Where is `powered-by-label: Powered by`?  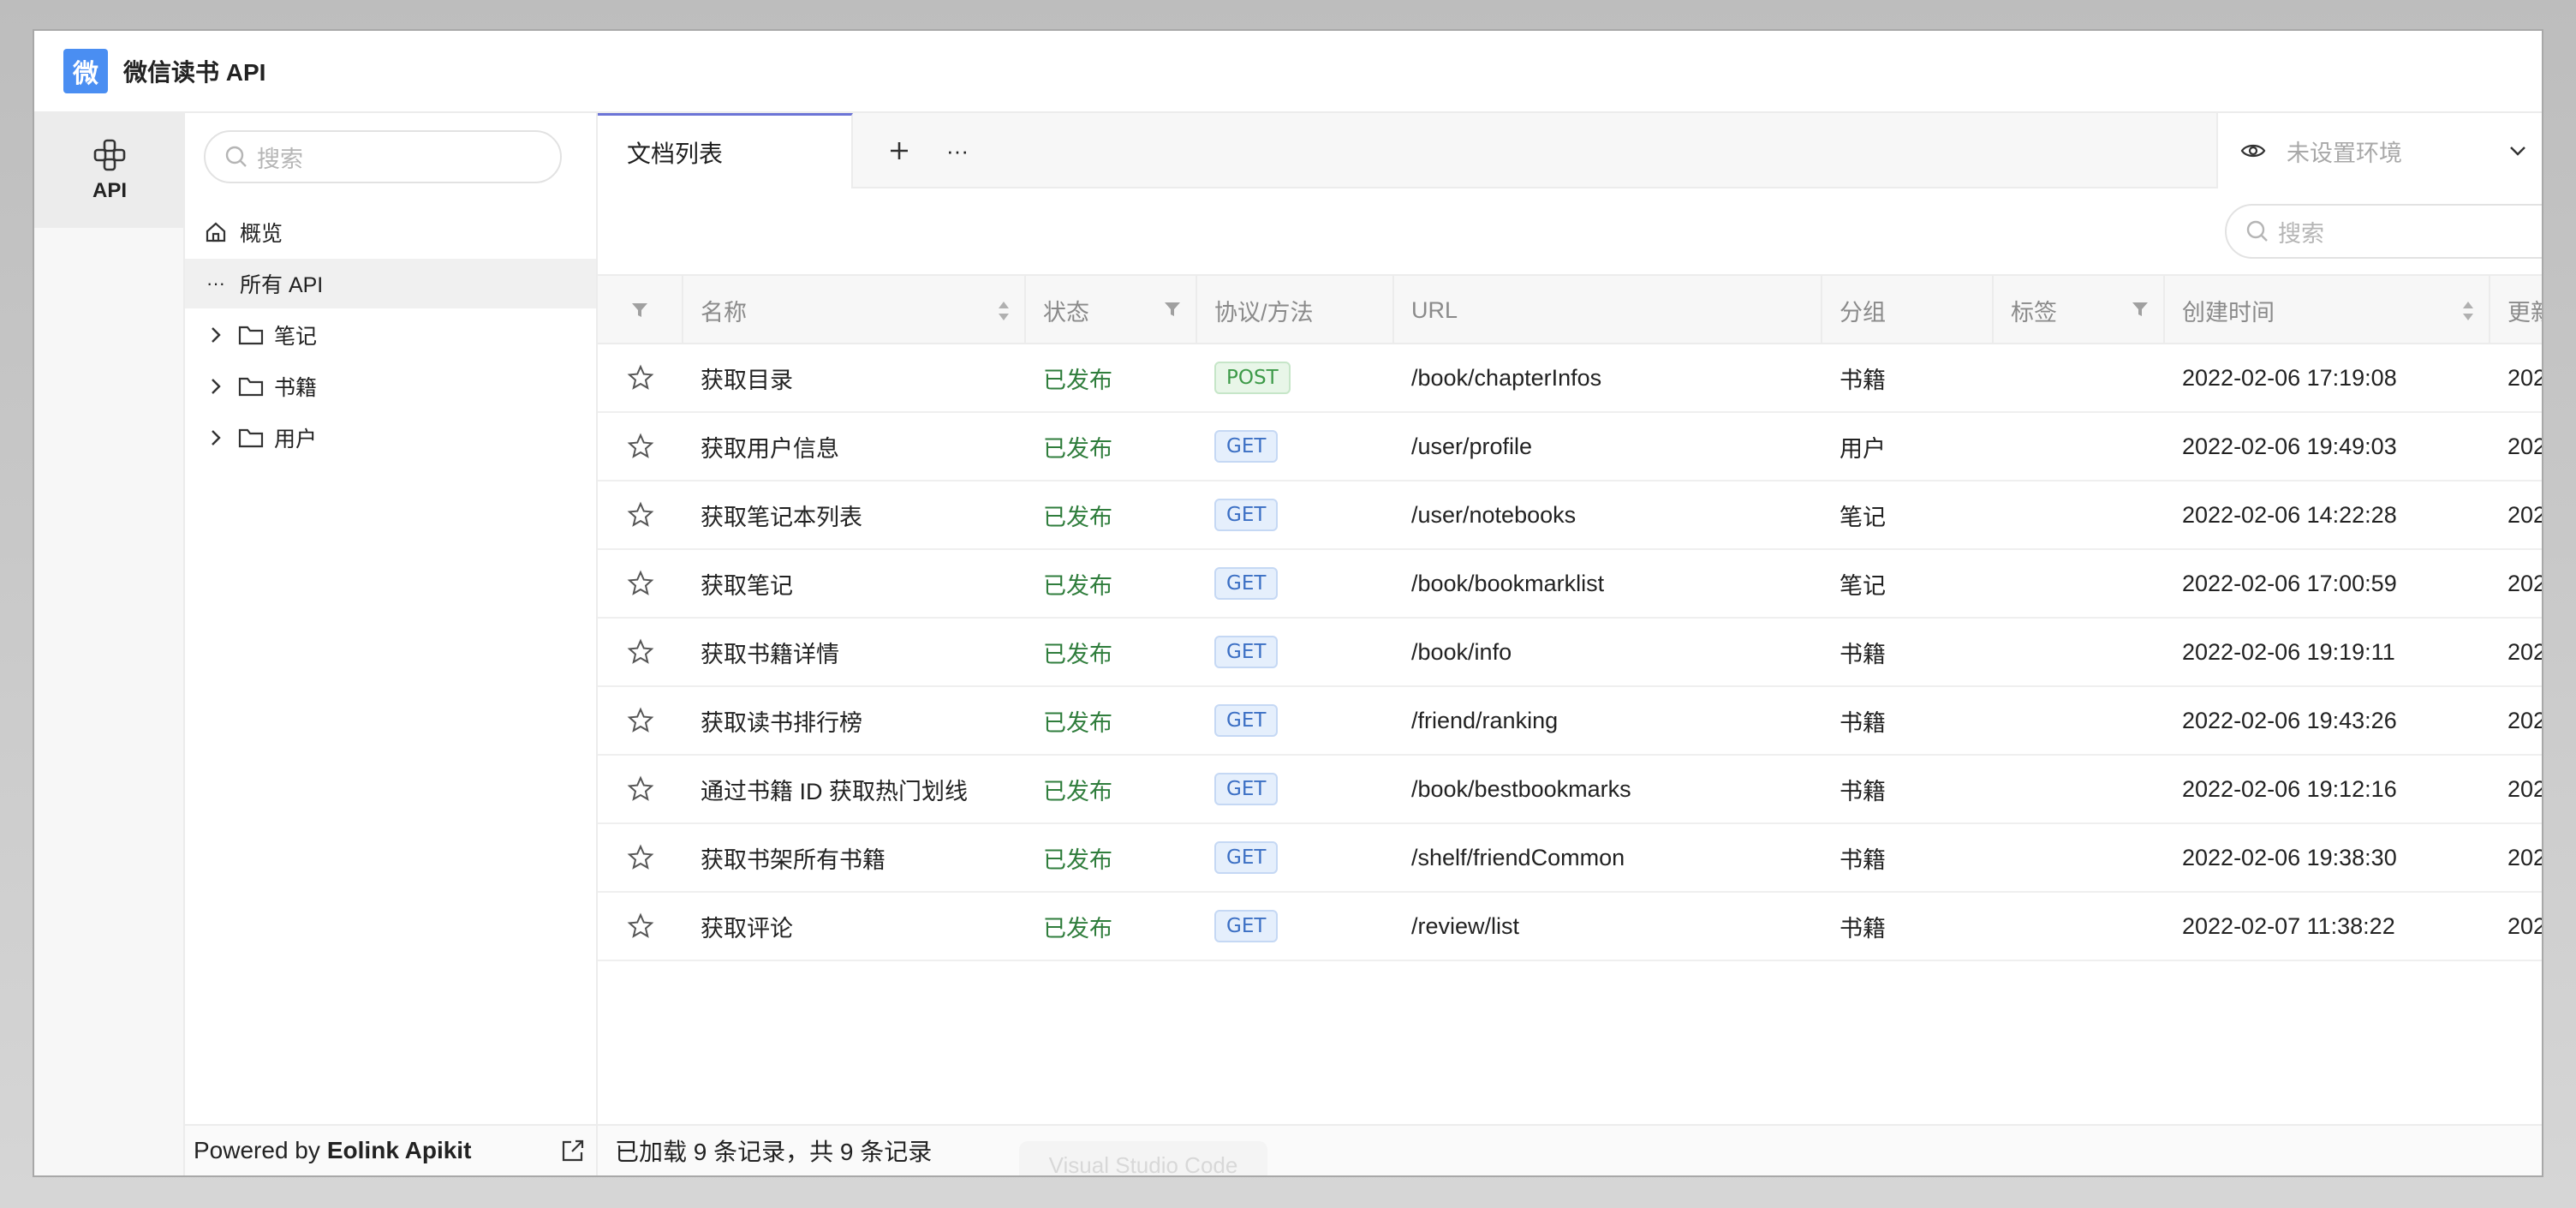
powered-by-label: Powered by is located at coordinates (257, 1150).